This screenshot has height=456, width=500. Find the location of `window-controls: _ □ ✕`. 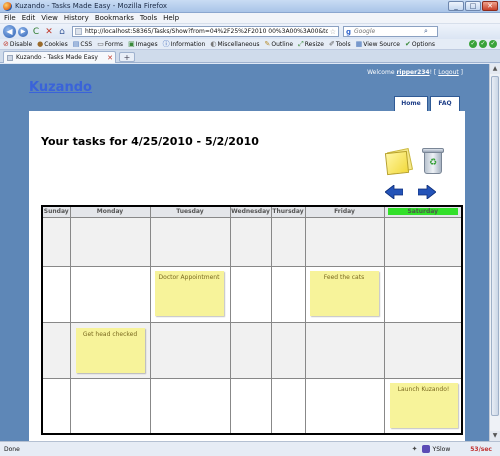

window-controls: _ □ ✕ is located at coordinates (473, 6).